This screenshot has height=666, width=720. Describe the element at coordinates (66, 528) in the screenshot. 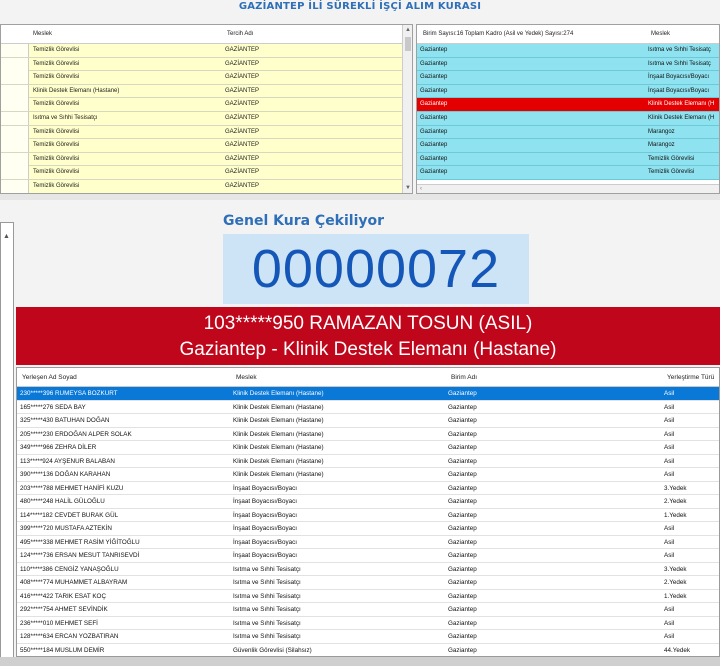

I see `cell-ad-soyad: 399*****720 MUSTAFA AZTEKİN` at that location.